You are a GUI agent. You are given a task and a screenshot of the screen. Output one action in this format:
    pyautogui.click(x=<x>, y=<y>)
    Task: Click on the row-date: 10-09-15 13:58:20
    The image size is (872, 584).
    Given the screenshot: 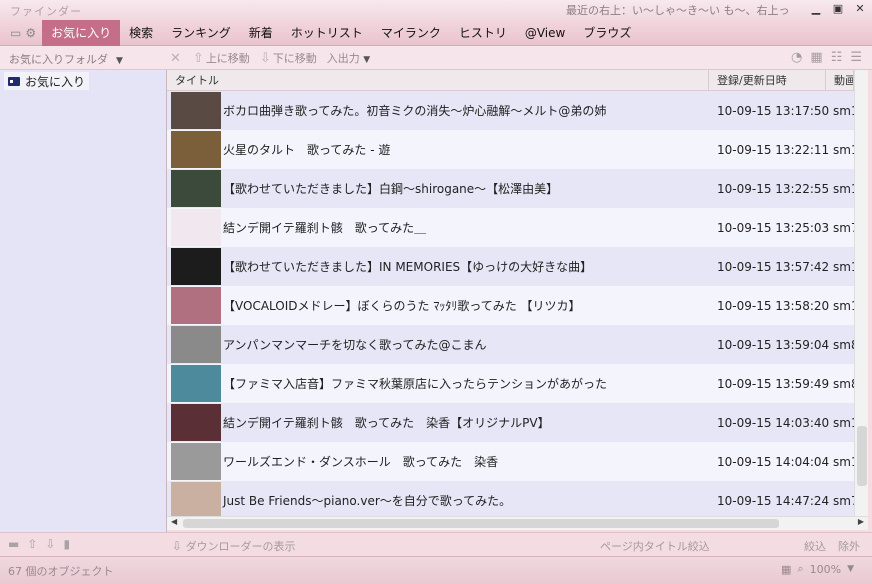 What is the action you would take?
    pyautogui.click(x=773, y=305)
    